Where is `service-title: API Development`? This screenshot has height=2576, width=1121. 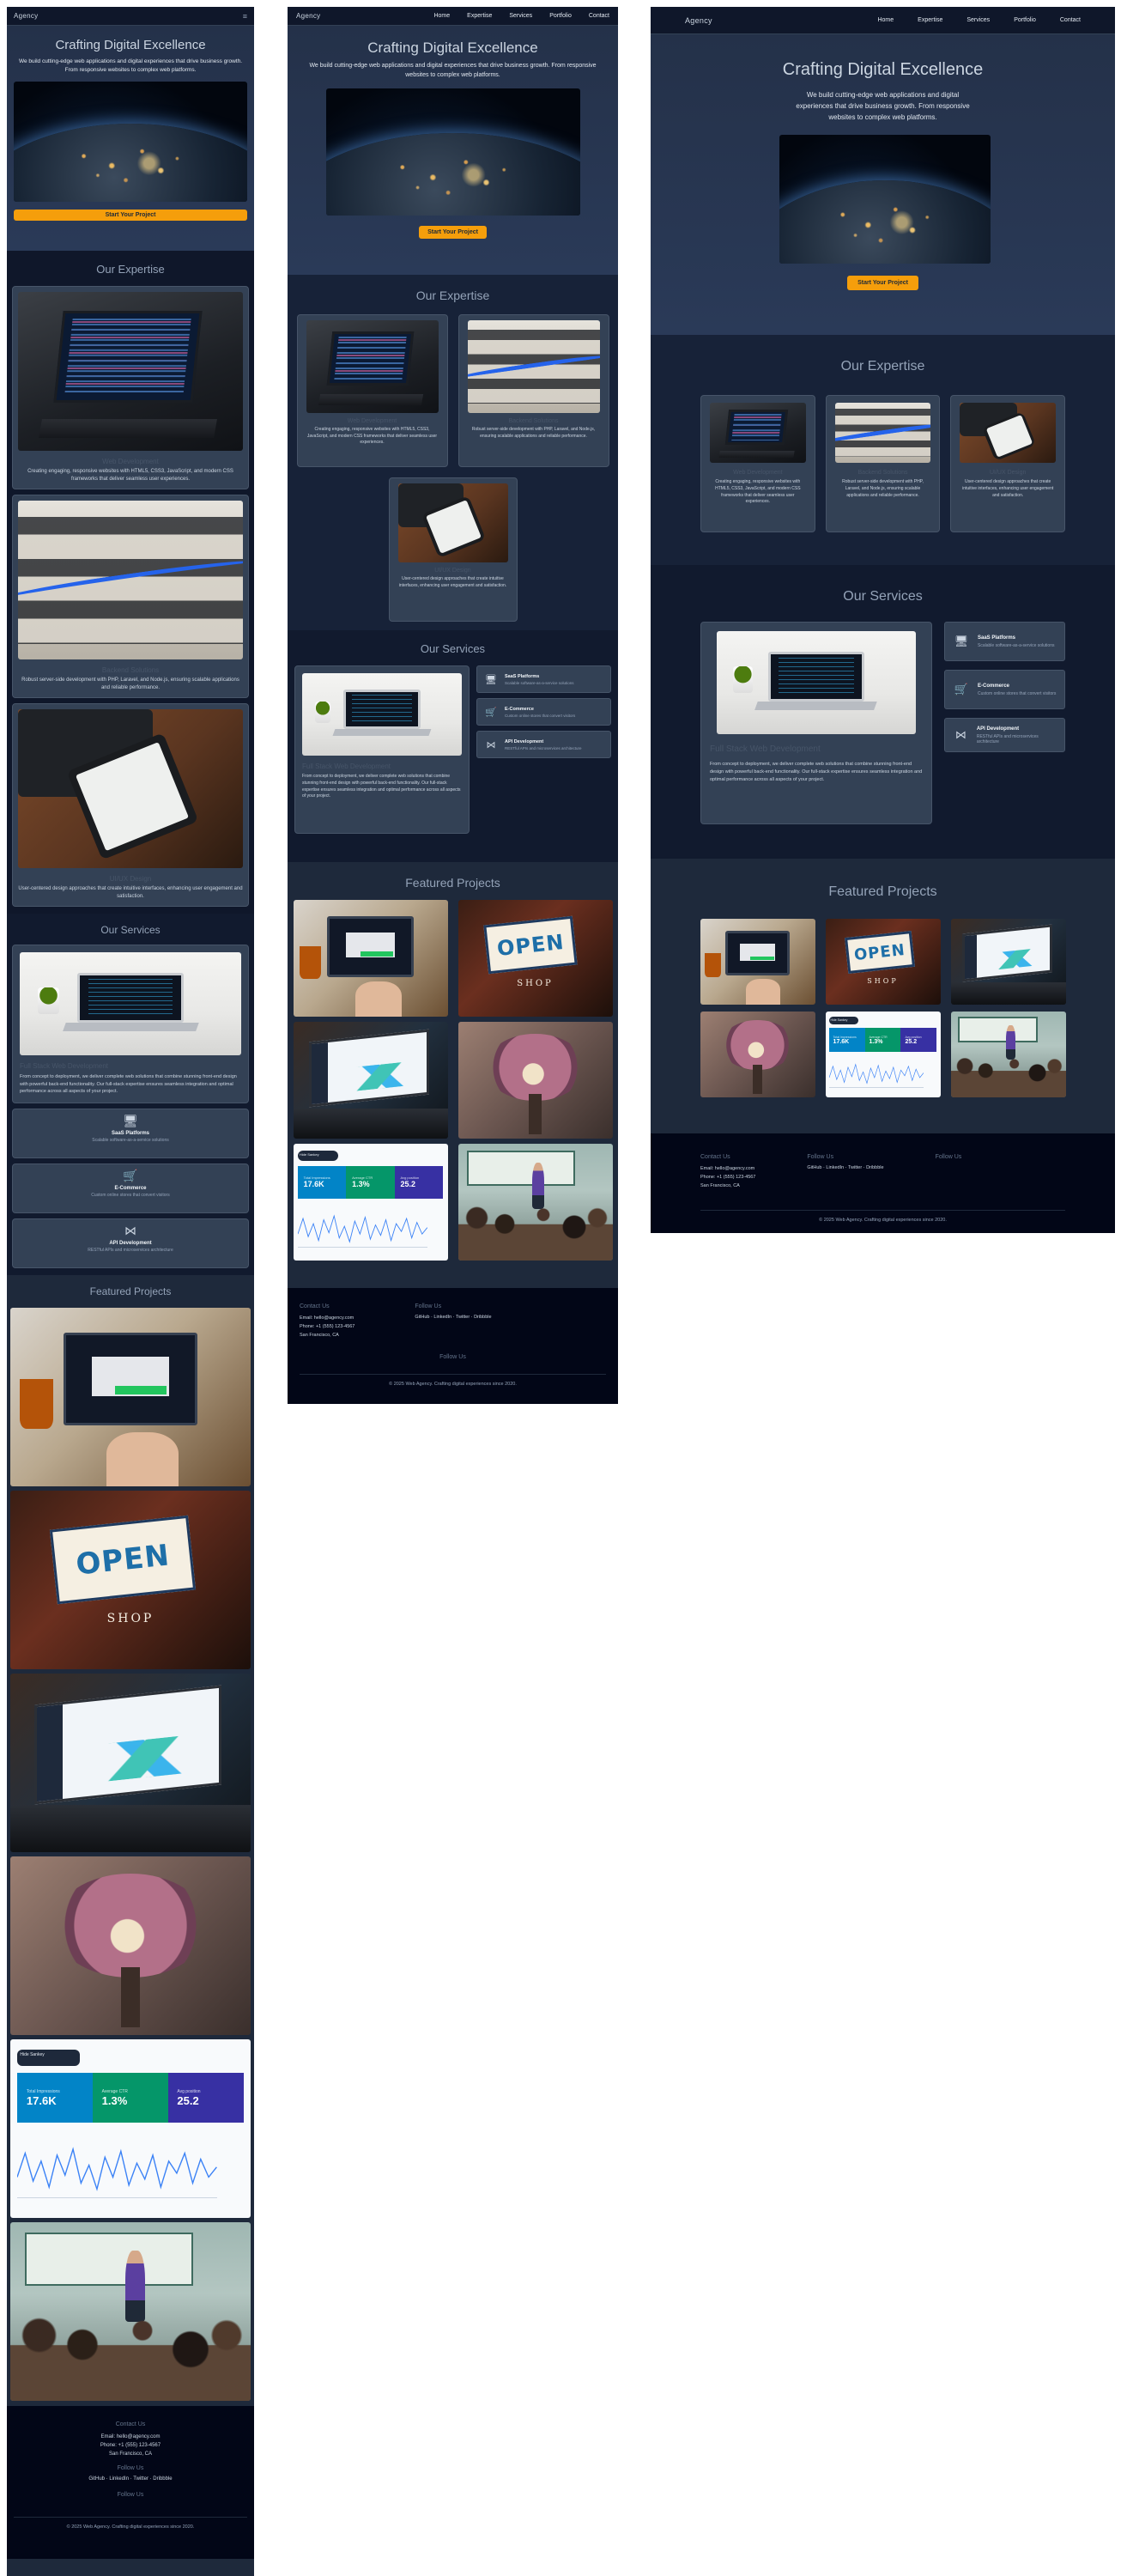 service-title: API Development is located at coordinates (130, 1243).